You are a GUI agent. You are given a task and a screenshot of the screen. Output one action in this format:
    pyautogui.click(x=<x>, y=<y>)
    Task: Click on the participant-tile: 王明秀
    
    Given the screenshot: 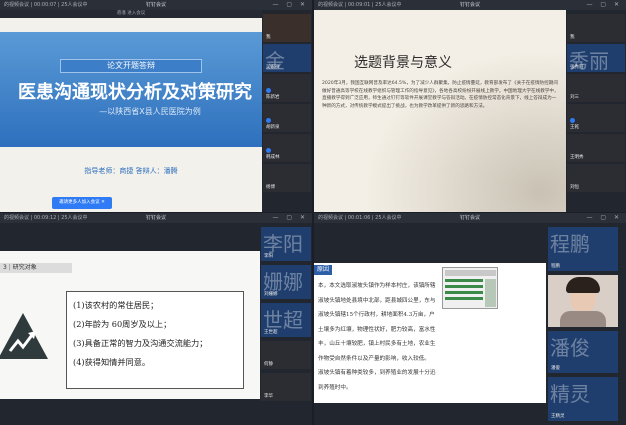 What is the action you would take?
    pyautogui.click(x=596, y=148)
    